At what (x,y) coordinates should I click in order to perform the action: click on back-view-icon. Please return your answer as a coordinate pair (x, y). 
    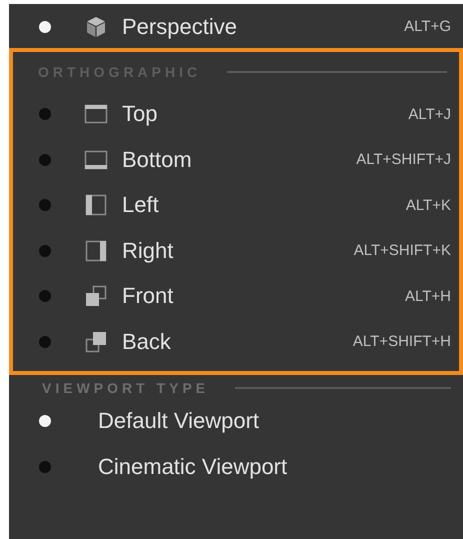
    Looking at the image, I should click on (96, 342).